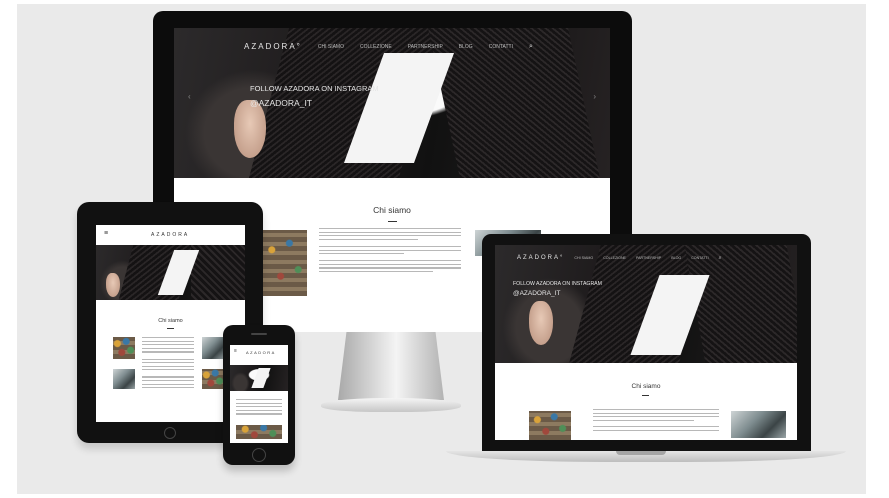  Describe the element at coordinates (170, 328) in the screenshot. I see `tablet-title-underline` at that location.